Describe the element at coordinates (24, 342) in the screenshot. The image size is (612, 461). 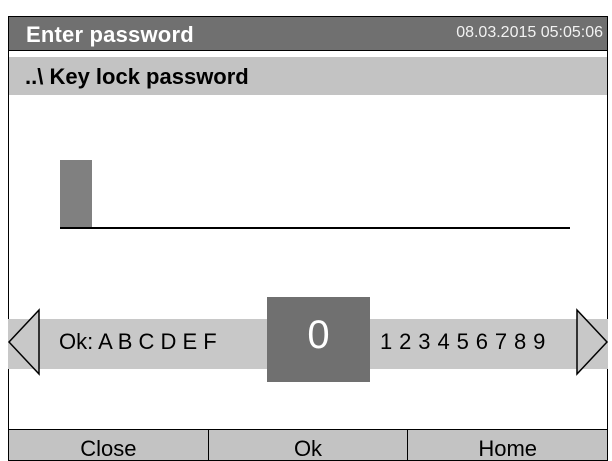
I see `arrow-left-icon` at that location.